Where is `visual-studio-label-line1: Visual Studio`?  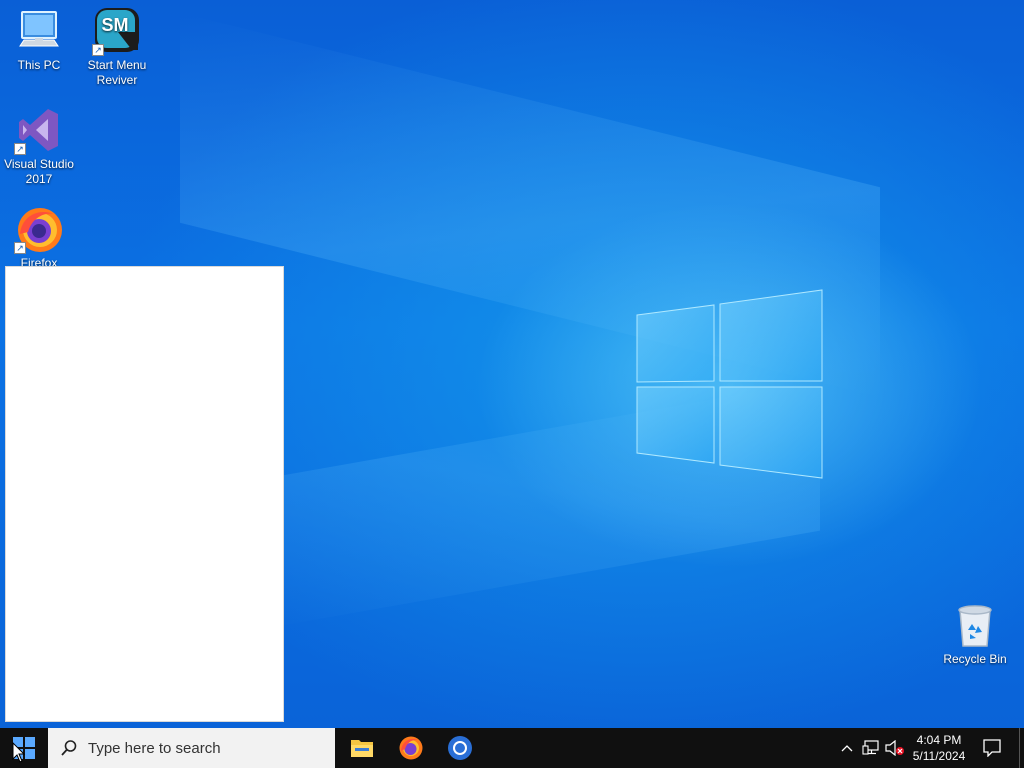
visual-studio-label-line1: Visual Studio is located at coordinates (39, 164).